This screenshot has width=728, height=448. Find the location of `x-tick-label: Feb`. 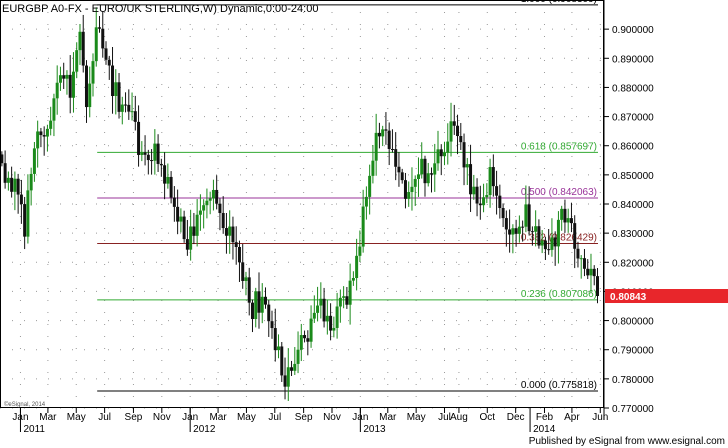

x-tick-label: Feb is located at coordinates (545, 417).